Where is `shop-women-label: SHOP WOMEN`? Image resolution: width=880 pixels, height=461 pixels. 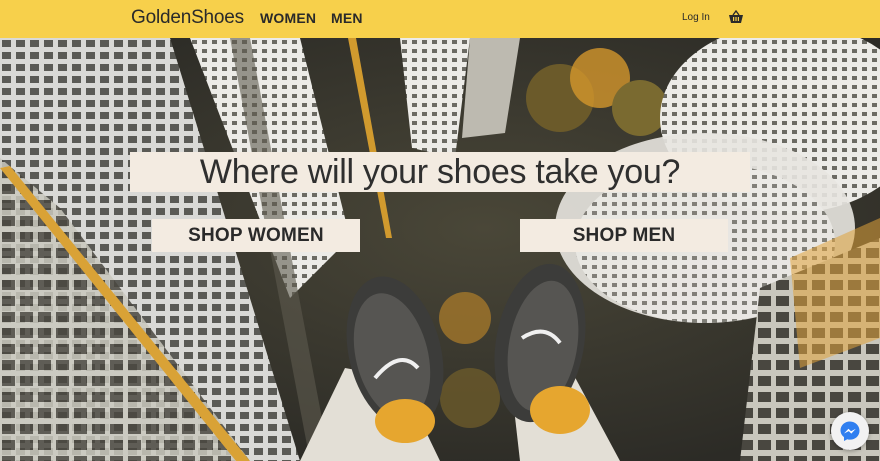
shop-women-label: SHOP WOMEN is located at coordinates (256, 235).